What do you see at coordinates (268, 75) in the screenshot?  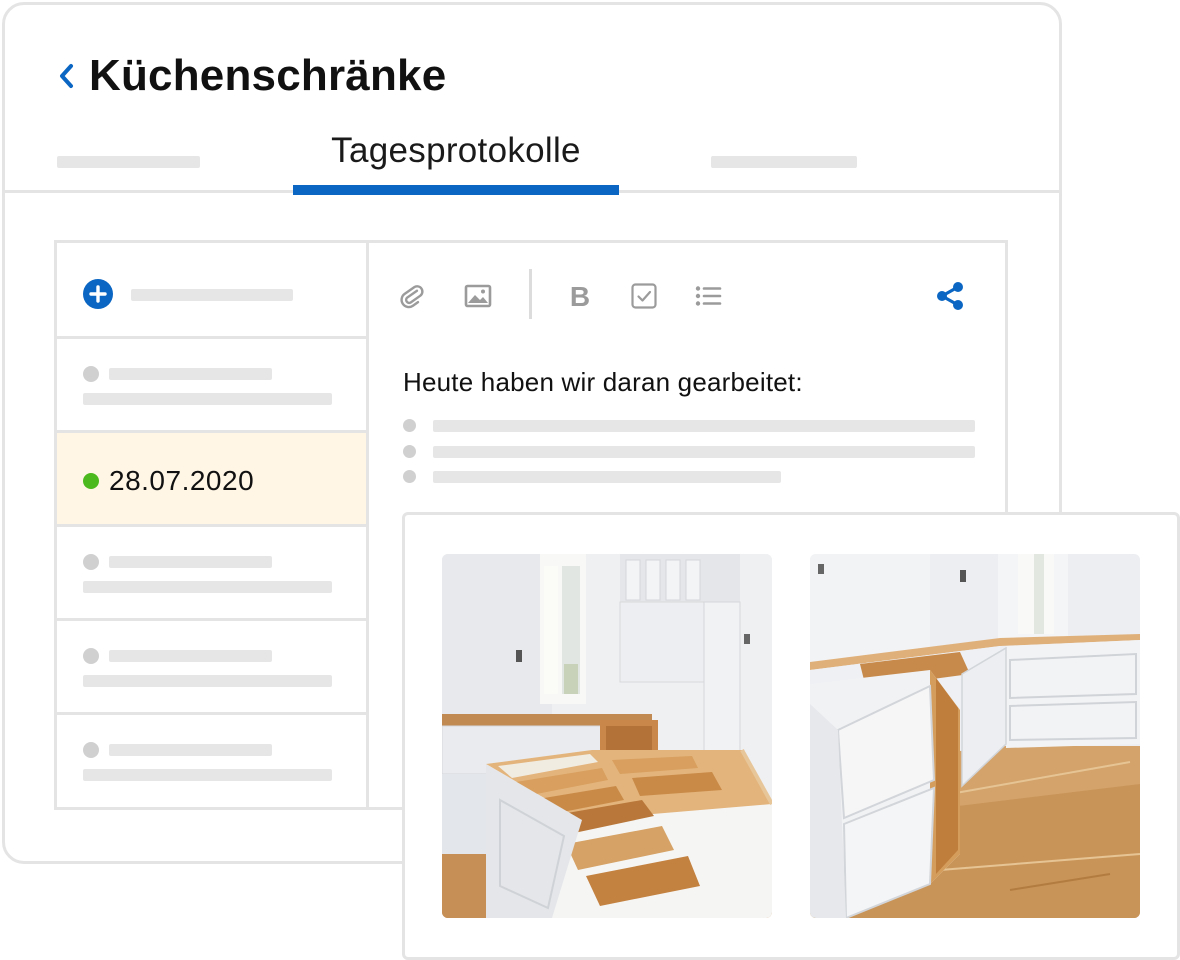 I see `page-title: Küchenschränke` at bounding box center [268, 75].